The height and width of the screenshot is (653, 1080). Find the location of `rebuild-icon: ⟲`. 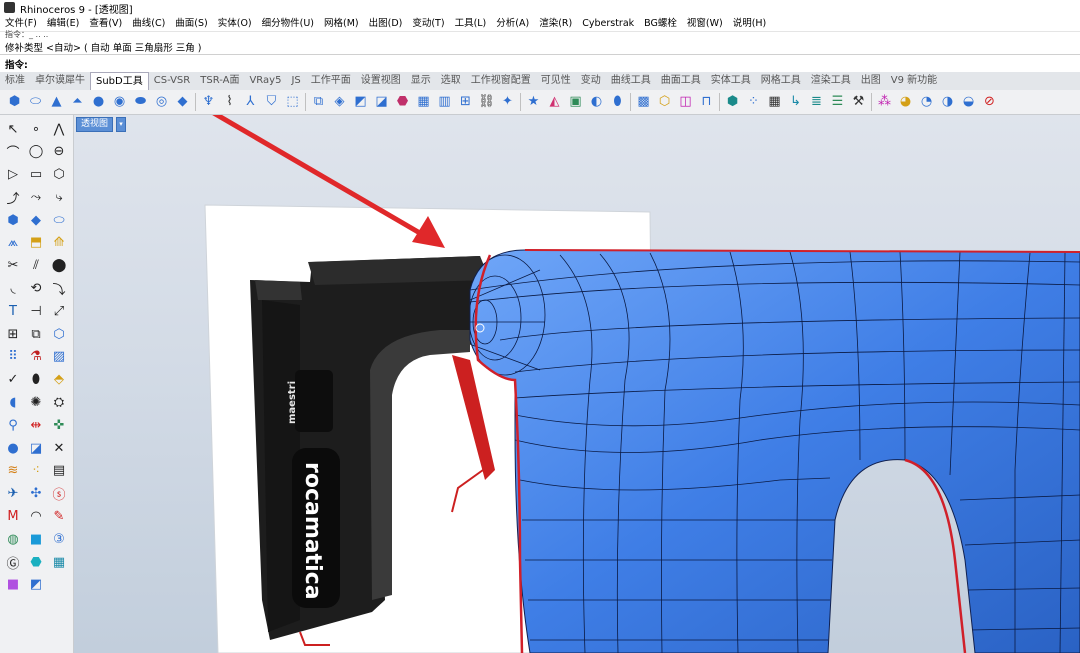

rebuild-icon: ⟲ is located at coordinates (36, 289).